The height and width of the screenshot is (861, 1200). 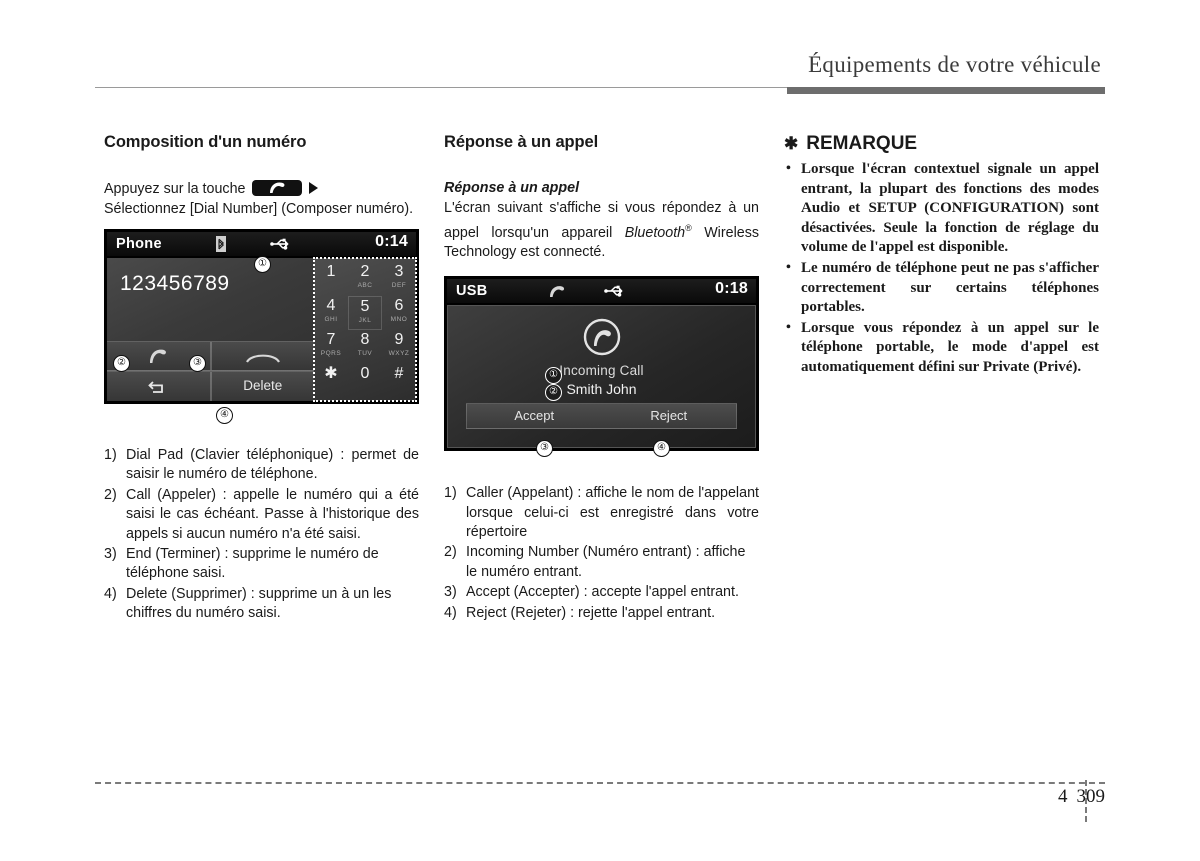 What do you see at coordinates (399, 285) in the screenshot?
I see `dial-key-letters: DEF` at bounding box center [399, 285].